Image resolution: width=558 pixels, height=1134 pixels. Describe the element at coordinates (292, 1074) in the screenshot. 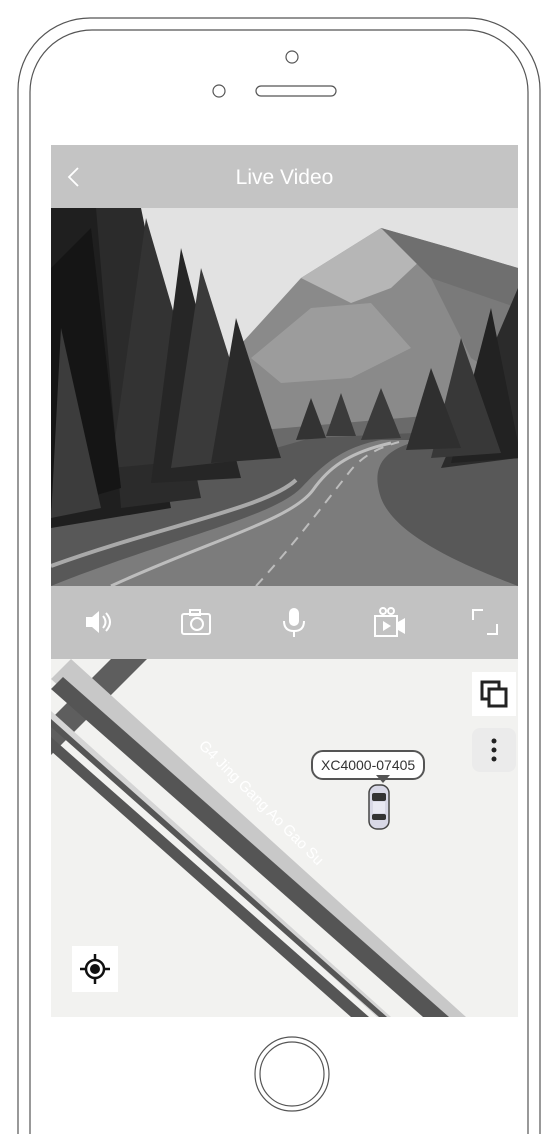

I see `home-button` at that location.